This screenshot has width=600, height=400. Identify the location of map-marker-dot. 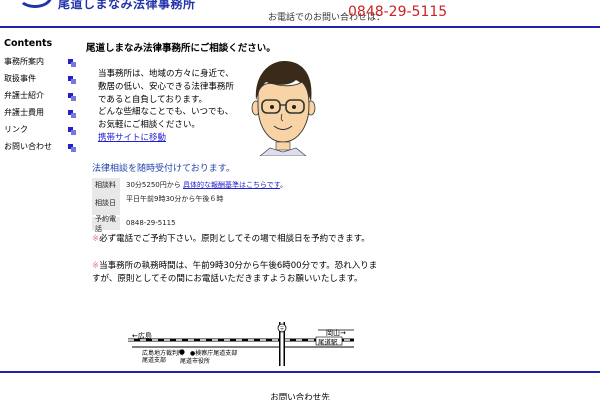
(182, 352).